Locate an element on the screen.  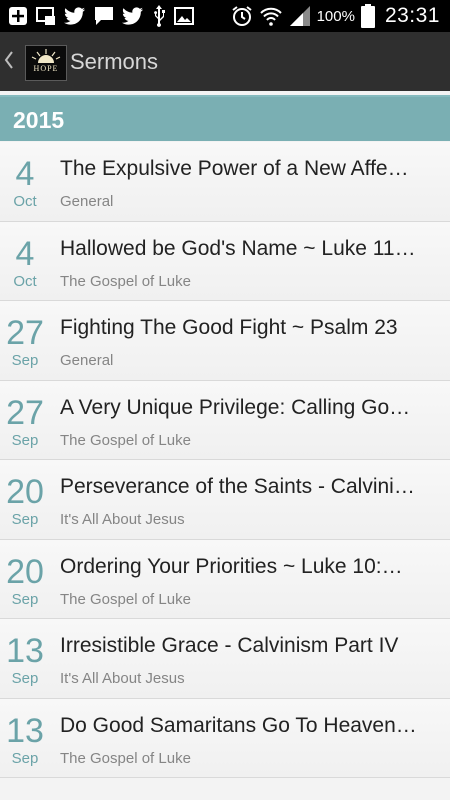
chat-icon is located at coordinates (104, 16).